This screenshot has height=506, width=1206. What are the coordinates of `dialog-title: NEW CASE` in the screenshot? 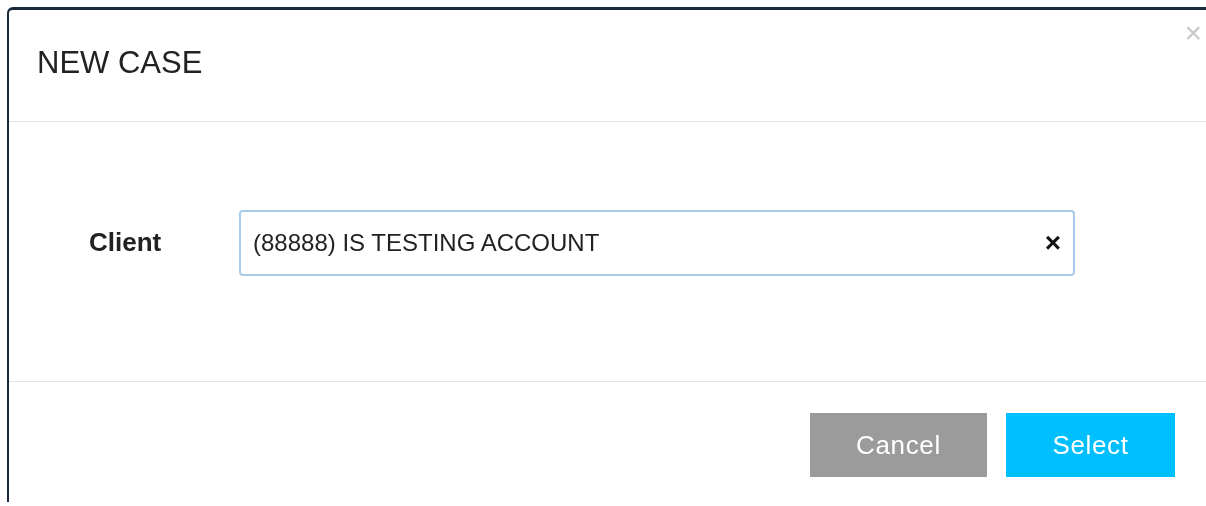 It's located at (120, 63).